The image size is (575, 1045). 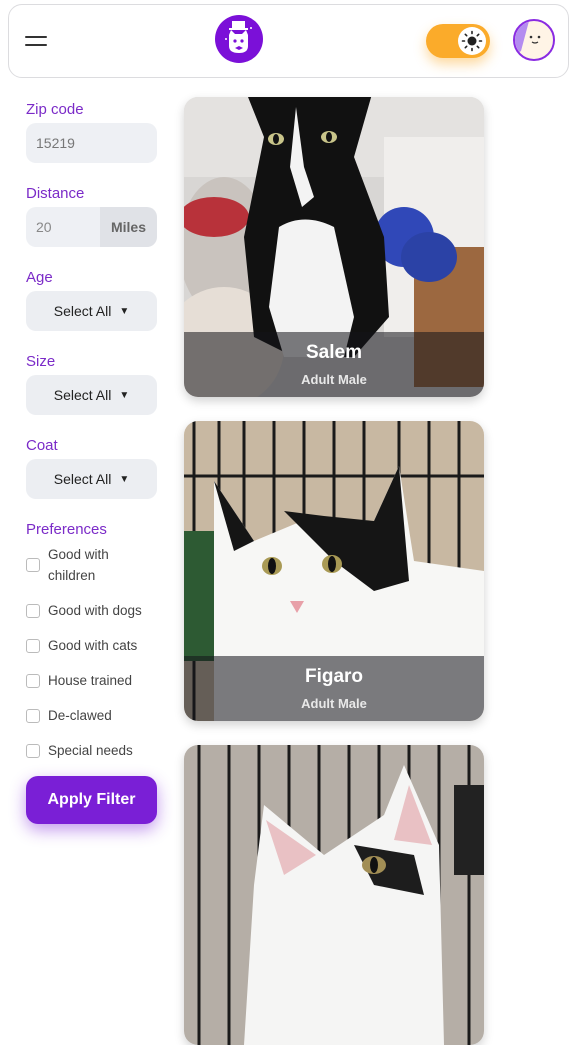 I want to click on pref-good-with-cats: Good with cats, so click(x=91, y=645).